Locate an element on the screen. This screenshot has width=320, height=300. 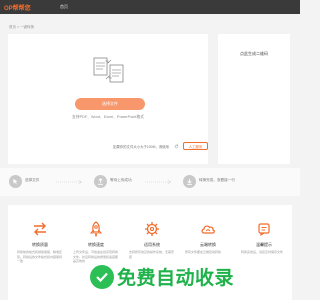
supported-formats-note: 支持PDF、Word、Excel、PowerPoint格式 is located at coordinates (108, 117).